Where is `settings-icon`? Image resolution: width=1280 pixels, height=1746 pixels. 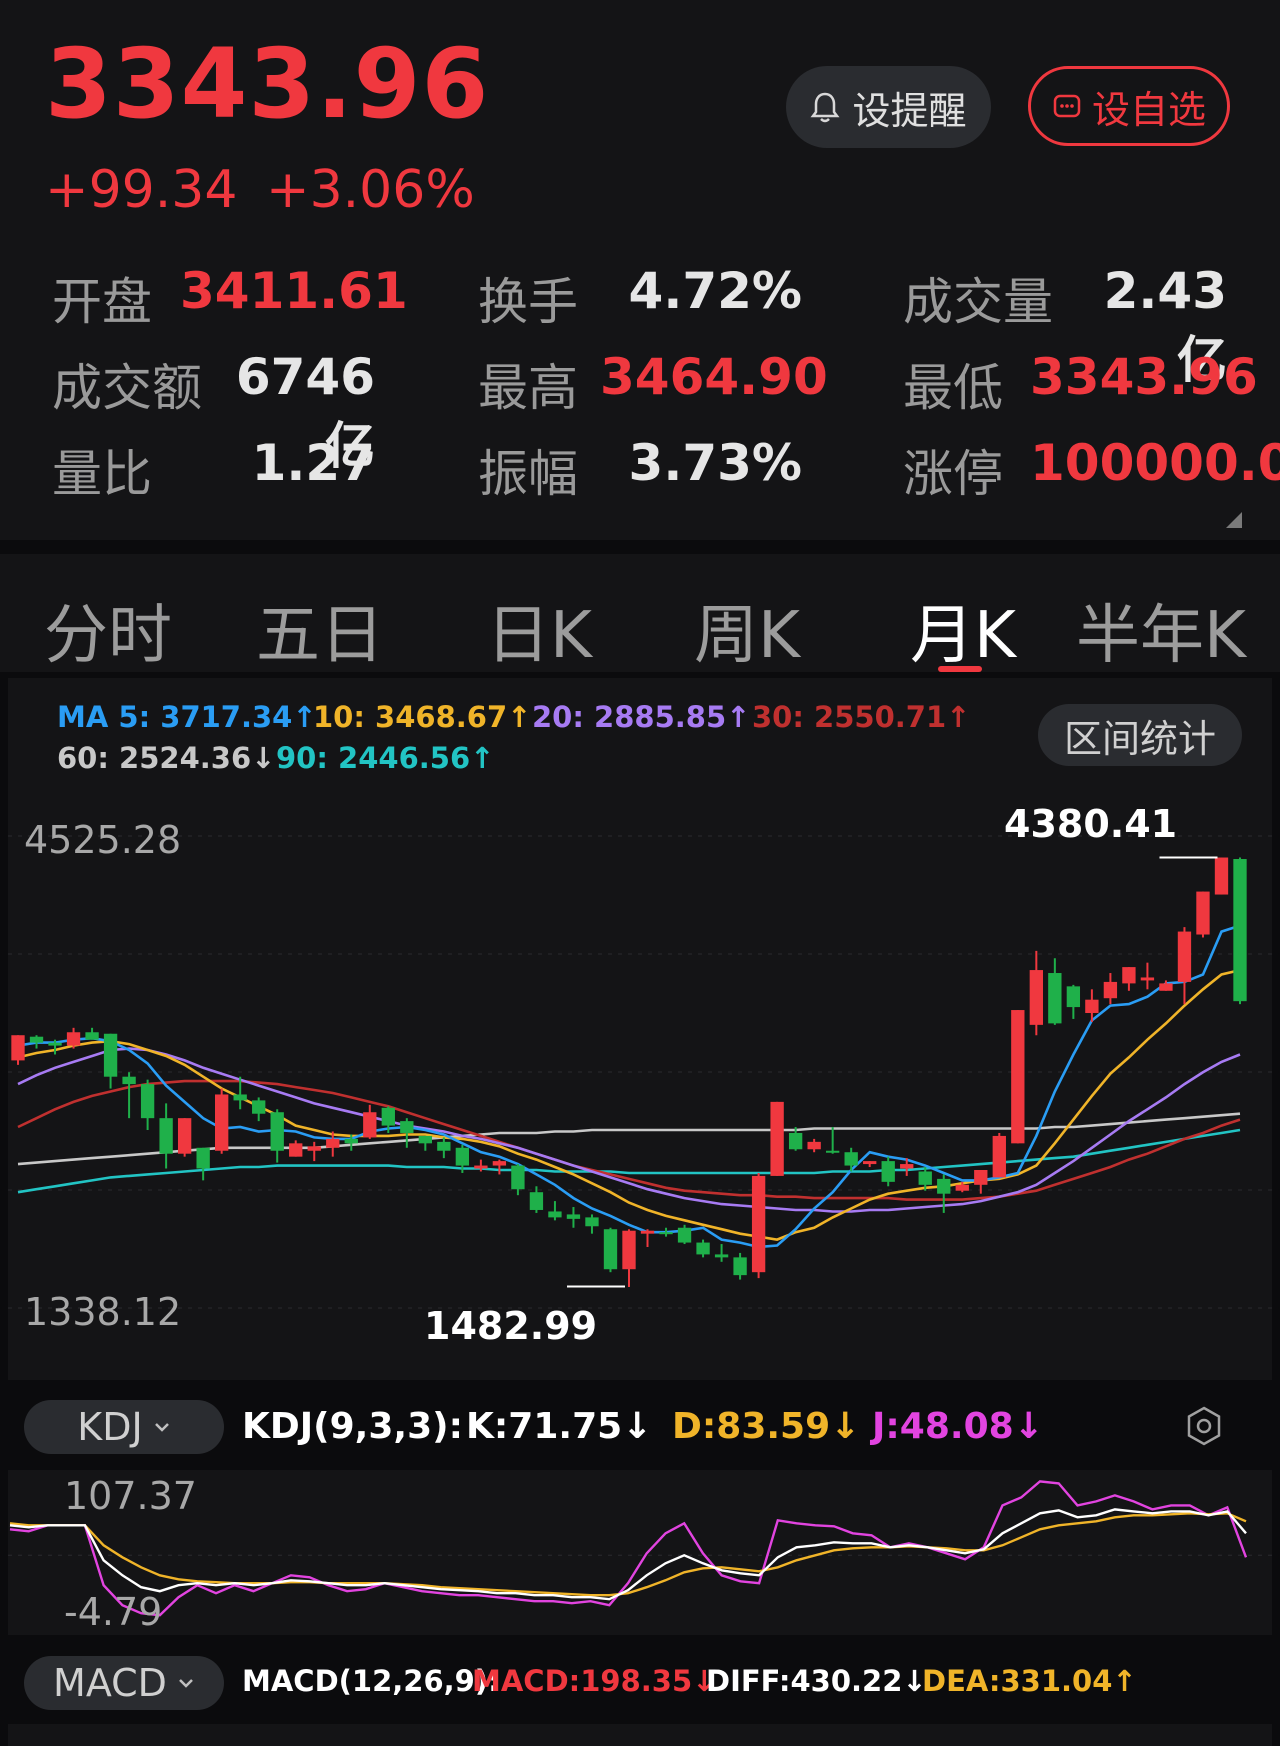 settings-icon is located at coordinates (1204, 1426).